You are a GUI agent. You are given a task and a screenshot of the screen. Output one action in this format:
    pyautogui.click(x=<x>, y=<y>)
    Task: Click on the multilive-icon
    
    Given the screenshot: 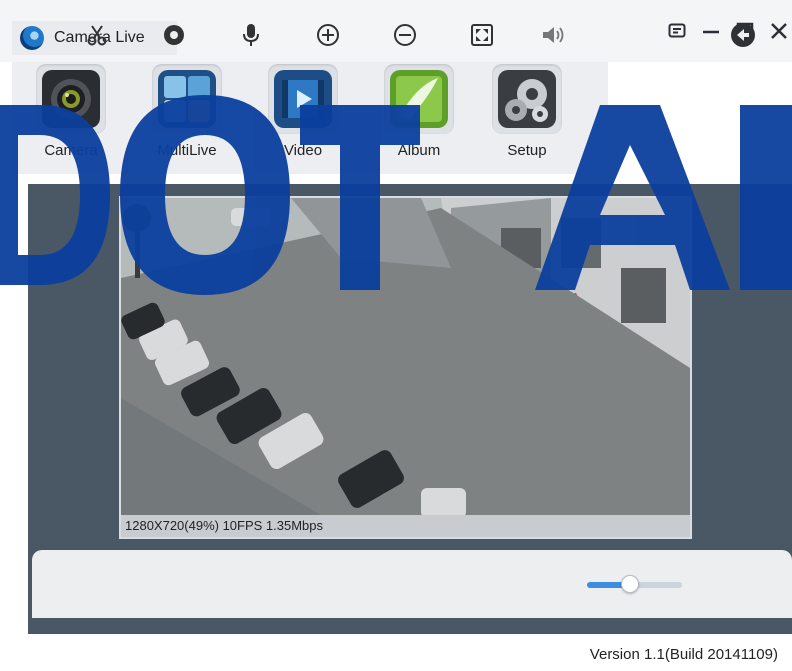 What is the action you would take?
    pyautogui.click(x=187, y=99)
    